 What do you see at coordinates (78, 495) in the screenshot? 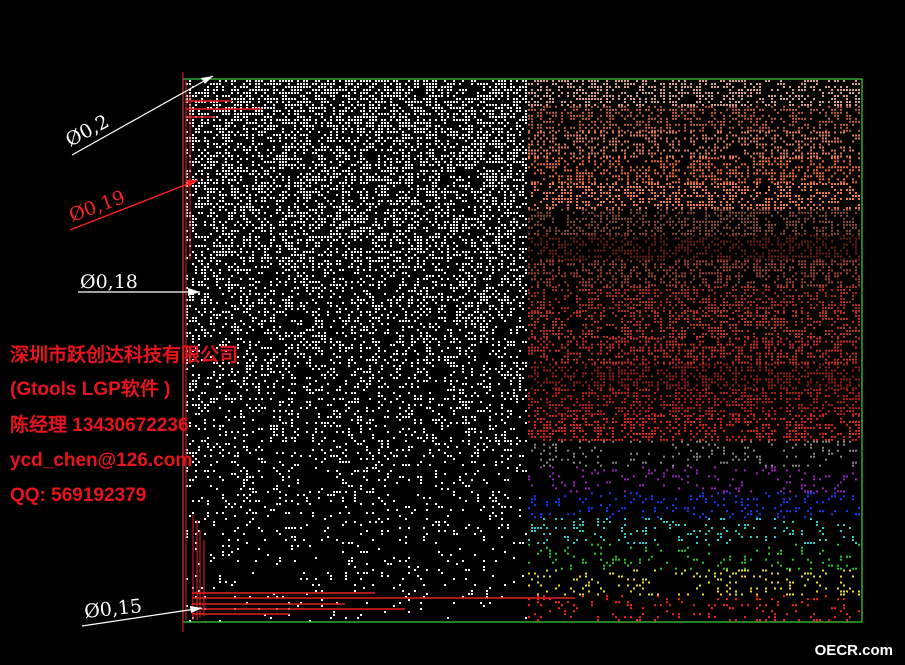
I see `contact-qq: QQ: 569192379` at bounding box center [78, 495].